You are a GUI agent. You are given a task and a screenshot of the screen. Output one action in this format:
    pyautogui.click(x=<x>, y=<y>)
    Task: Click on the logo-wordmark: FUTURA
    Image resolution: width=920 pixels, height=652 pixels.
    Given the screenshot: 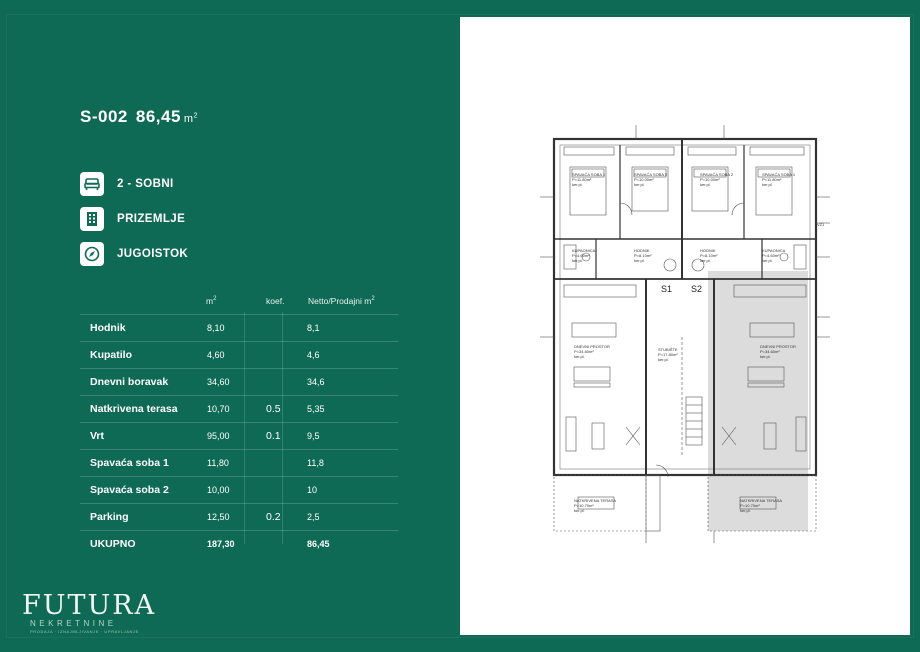 What is the action you would take?
    pyautogui.click(x=89, y=605)
    